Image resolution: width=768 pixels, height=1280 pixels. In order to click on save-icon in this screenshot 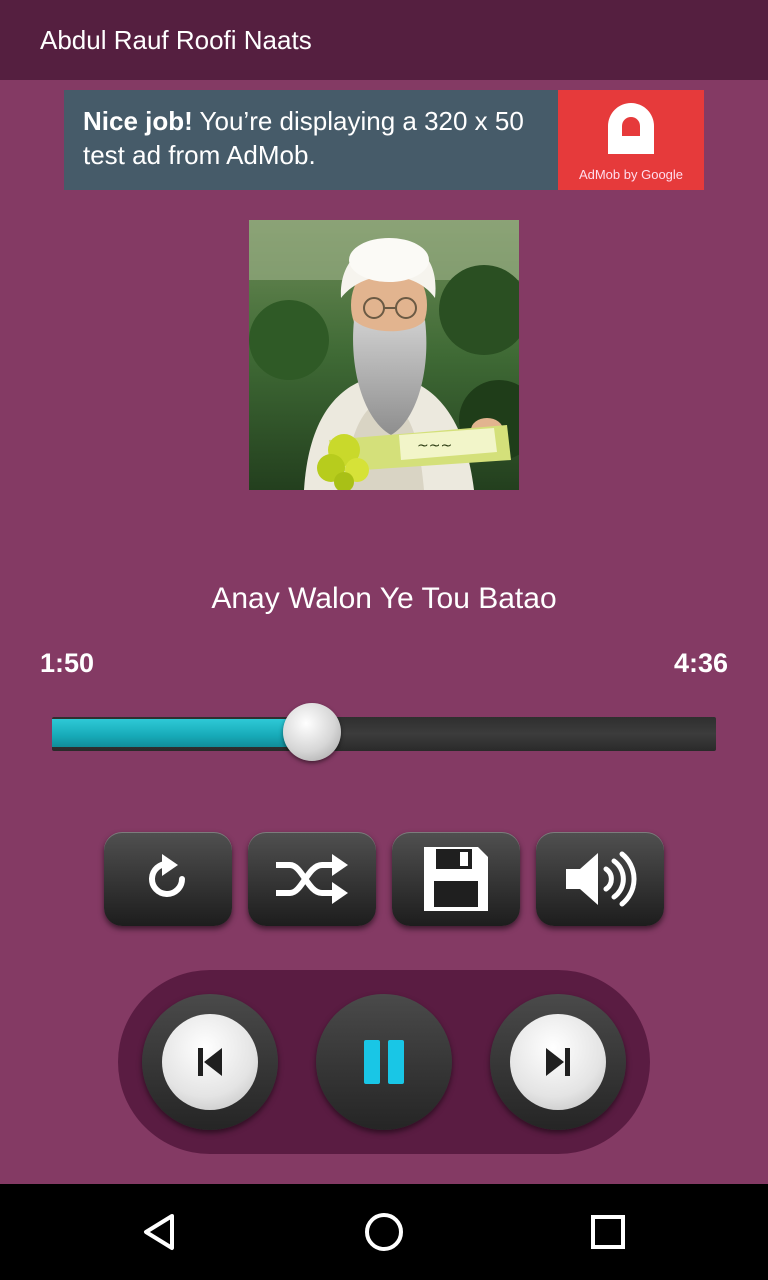, I will do `click(456, 879)`.